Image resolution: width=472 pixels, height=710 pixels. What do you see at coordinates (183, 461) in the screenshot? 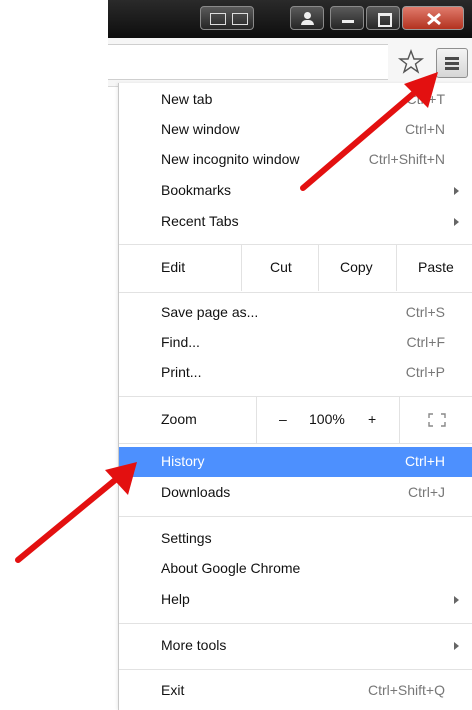
I see `menu-item-label: History` at bounding box center [183, 461].